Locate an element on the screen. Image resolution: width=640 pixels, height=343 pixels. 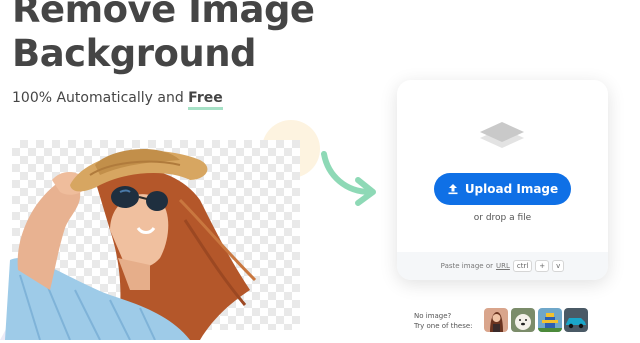
title-line-1: Remove Image is located at coordinates (163, 15).